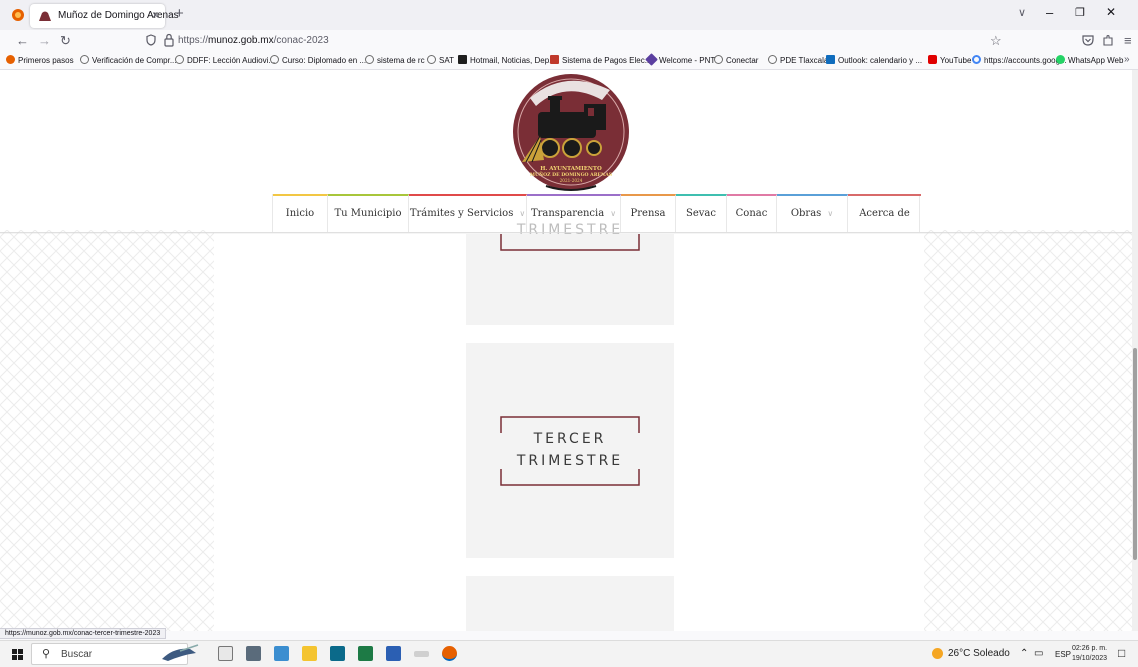  What do you see at coordinates (1063, 654) in the screenshot?
I see `language-indicator: ESP` at bounding box center [1063, 654].